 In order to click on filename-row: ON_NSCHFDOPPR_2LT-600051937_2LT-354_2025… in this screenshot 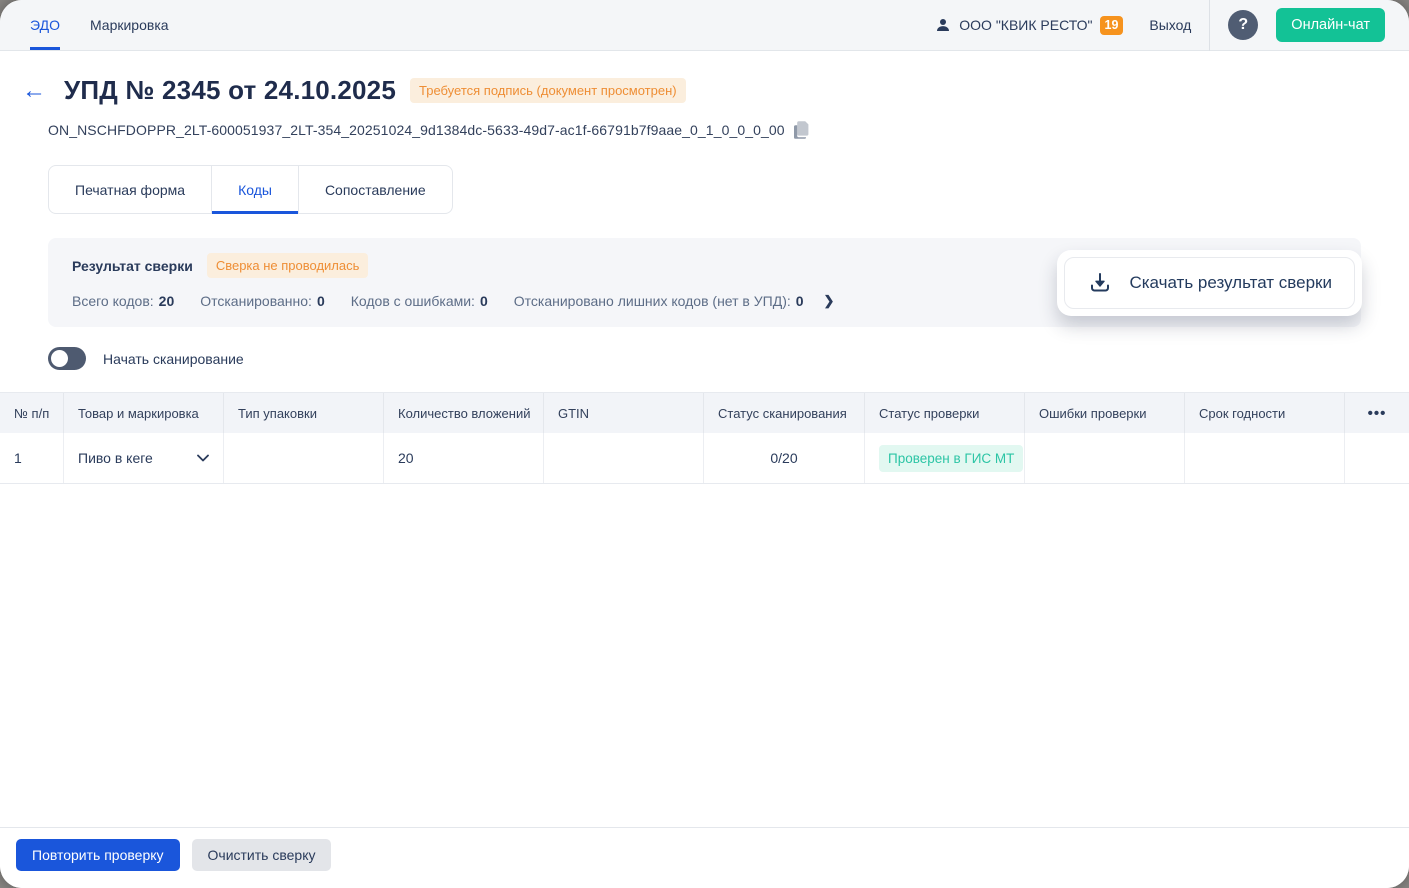, I will do `click(704, 130)`.